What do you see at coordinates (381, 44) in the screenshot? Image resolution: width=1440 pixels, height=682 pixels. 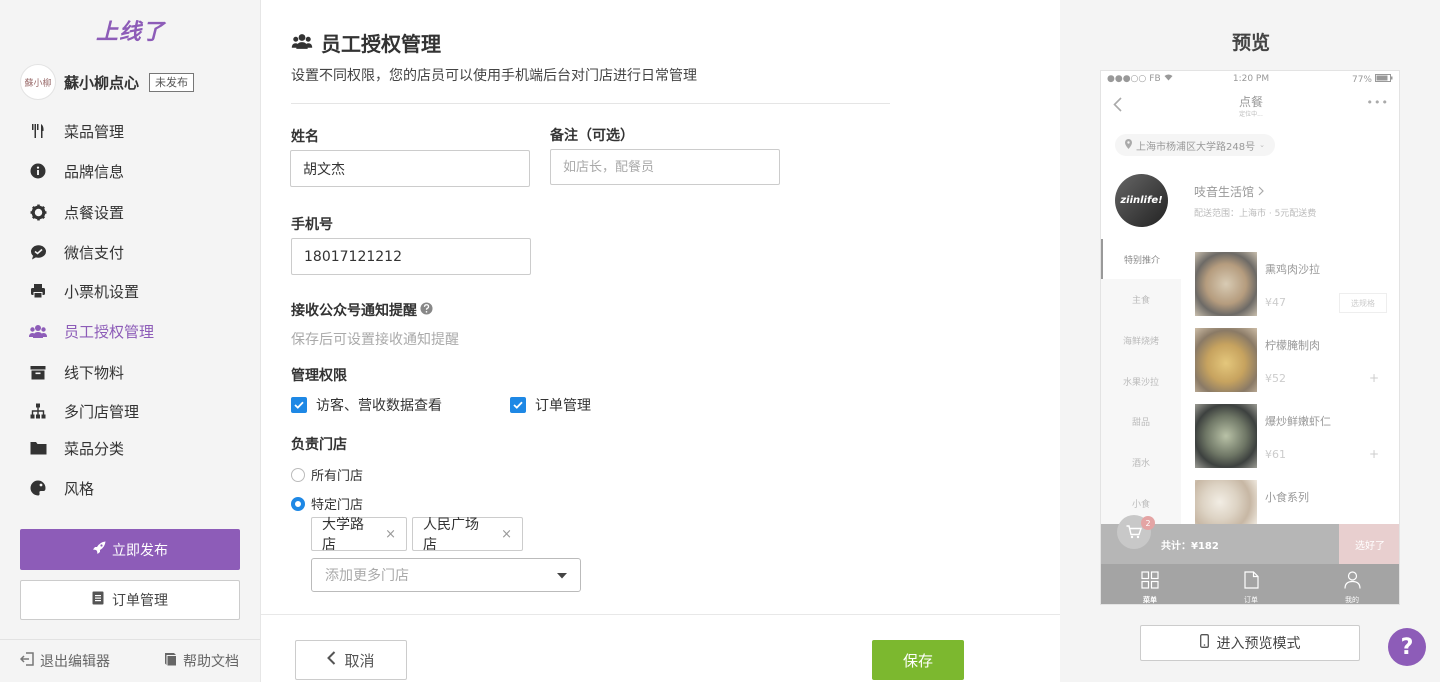 I see `page-title-text: 员工授权管理` at bounding box center [381, 44].